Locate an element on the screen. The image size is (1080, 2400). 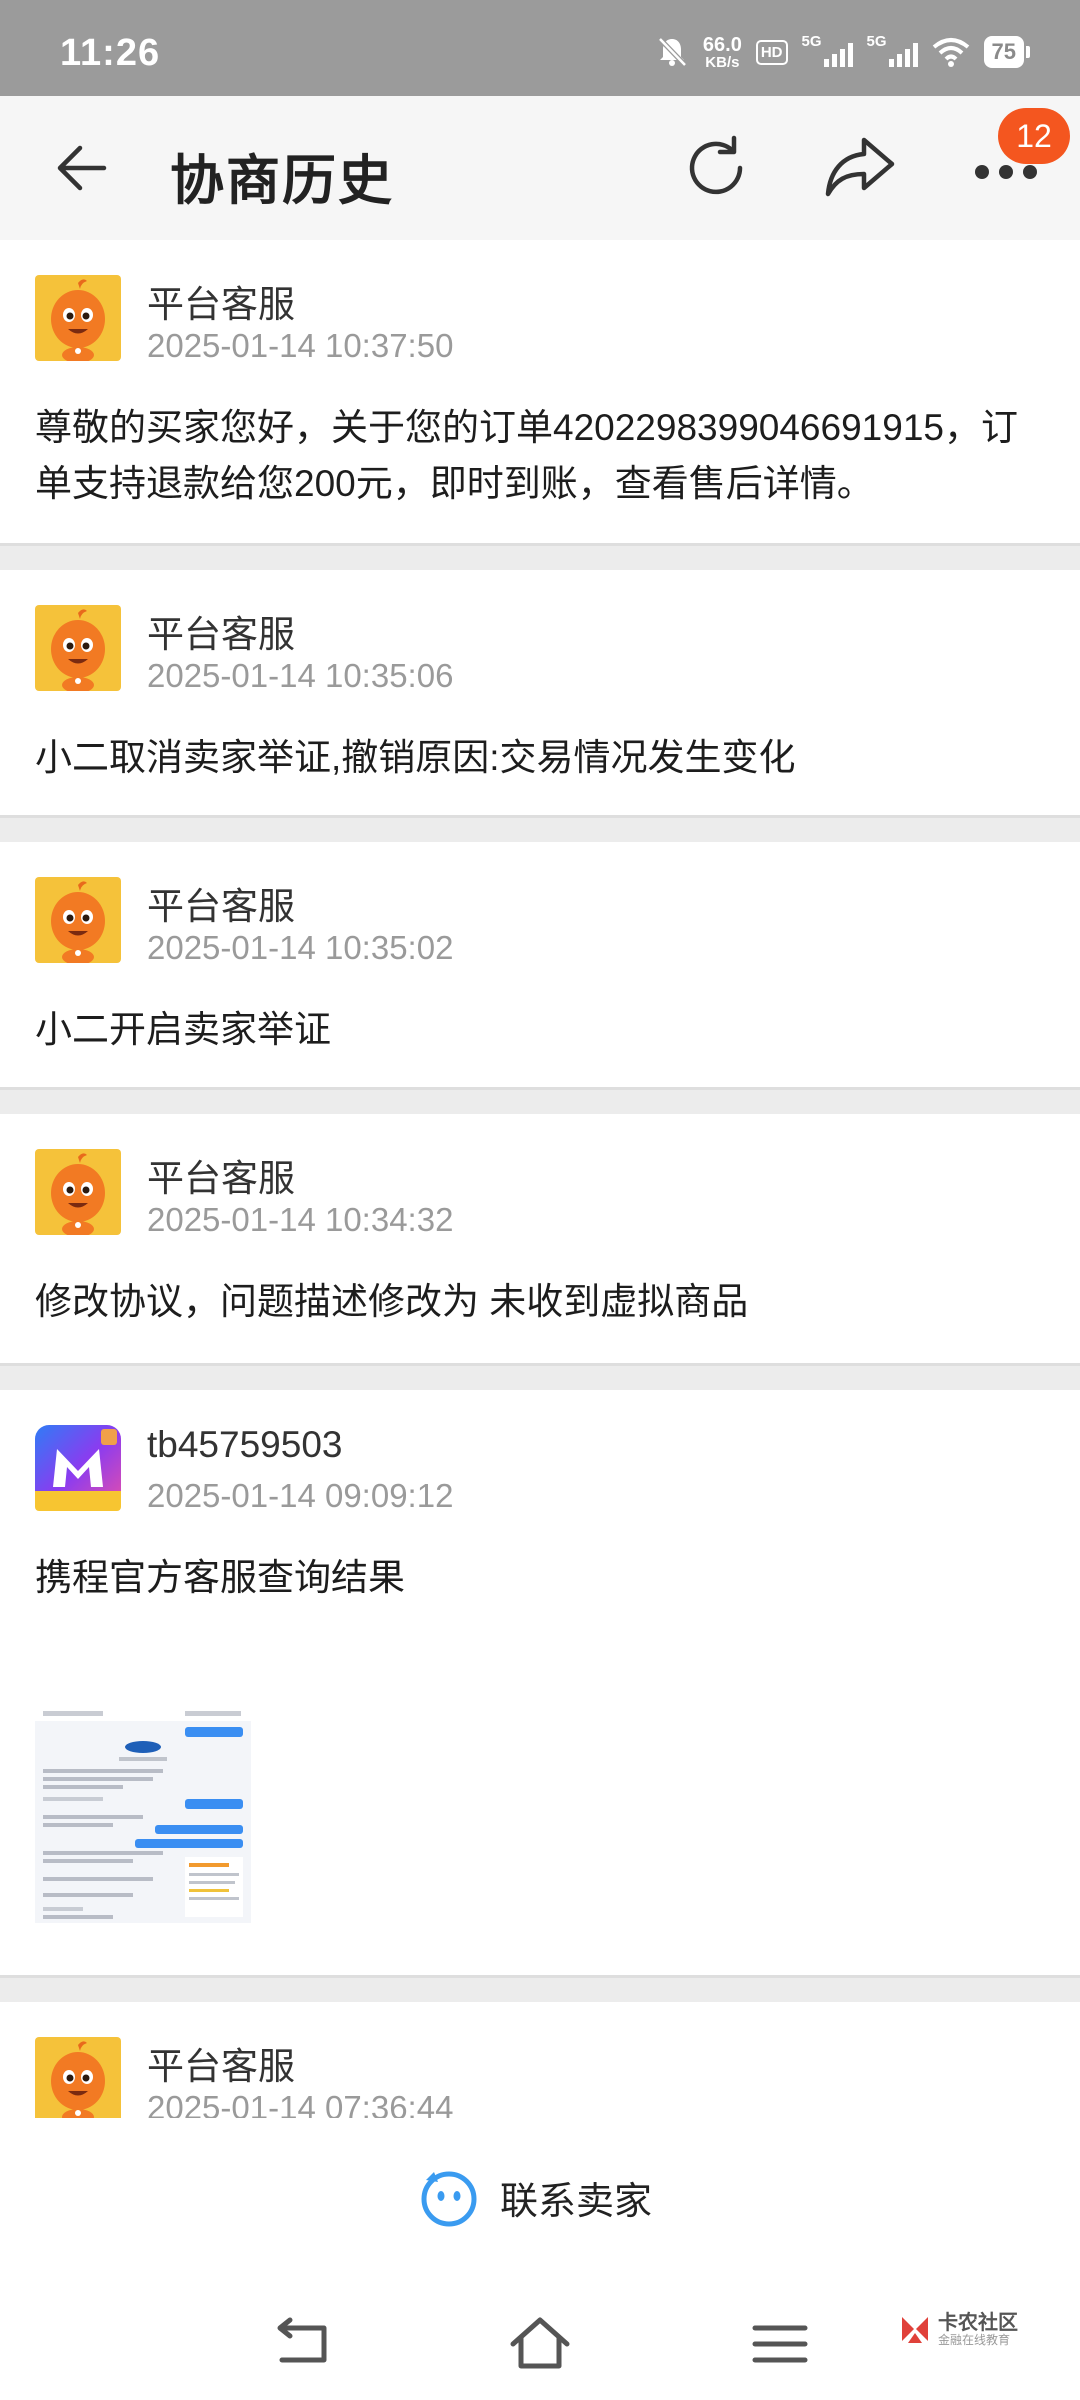
watermark-main: 卡农社区 is located at coordinates (978, 2323).